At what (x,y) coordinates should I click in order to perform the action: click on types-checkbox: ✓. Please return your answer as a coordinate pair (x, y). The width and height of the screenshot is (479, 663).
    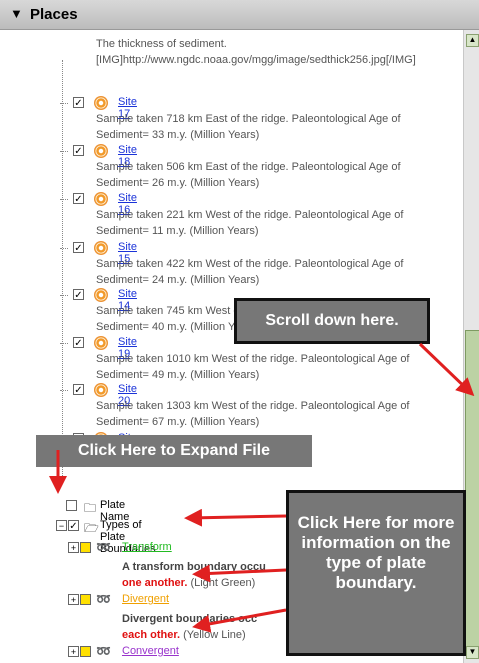
    Looking at the image, I should click on (73, 526).